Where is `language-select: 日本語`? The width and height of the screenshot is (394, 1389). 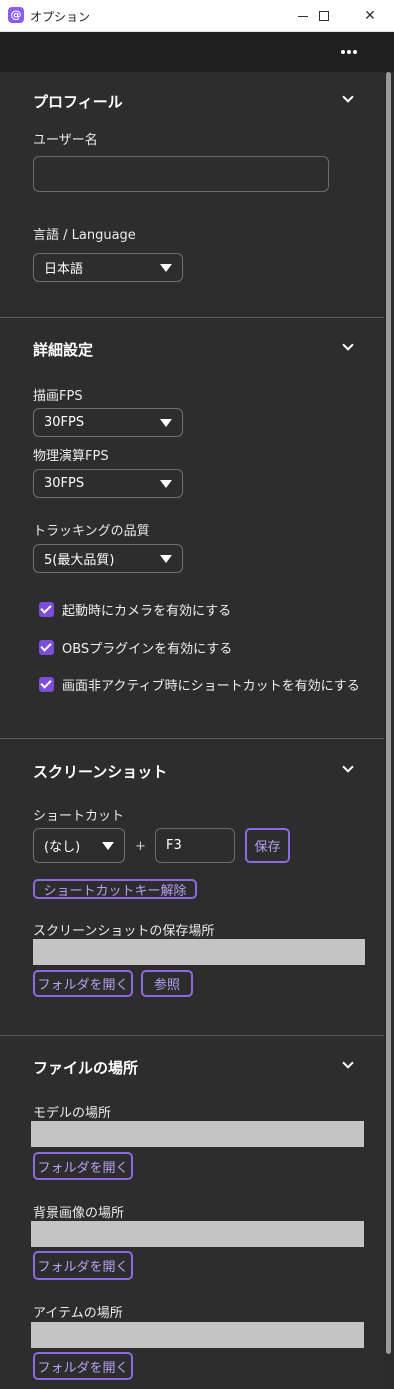 language-select: 日本語 is located at coordinates (108, 267).